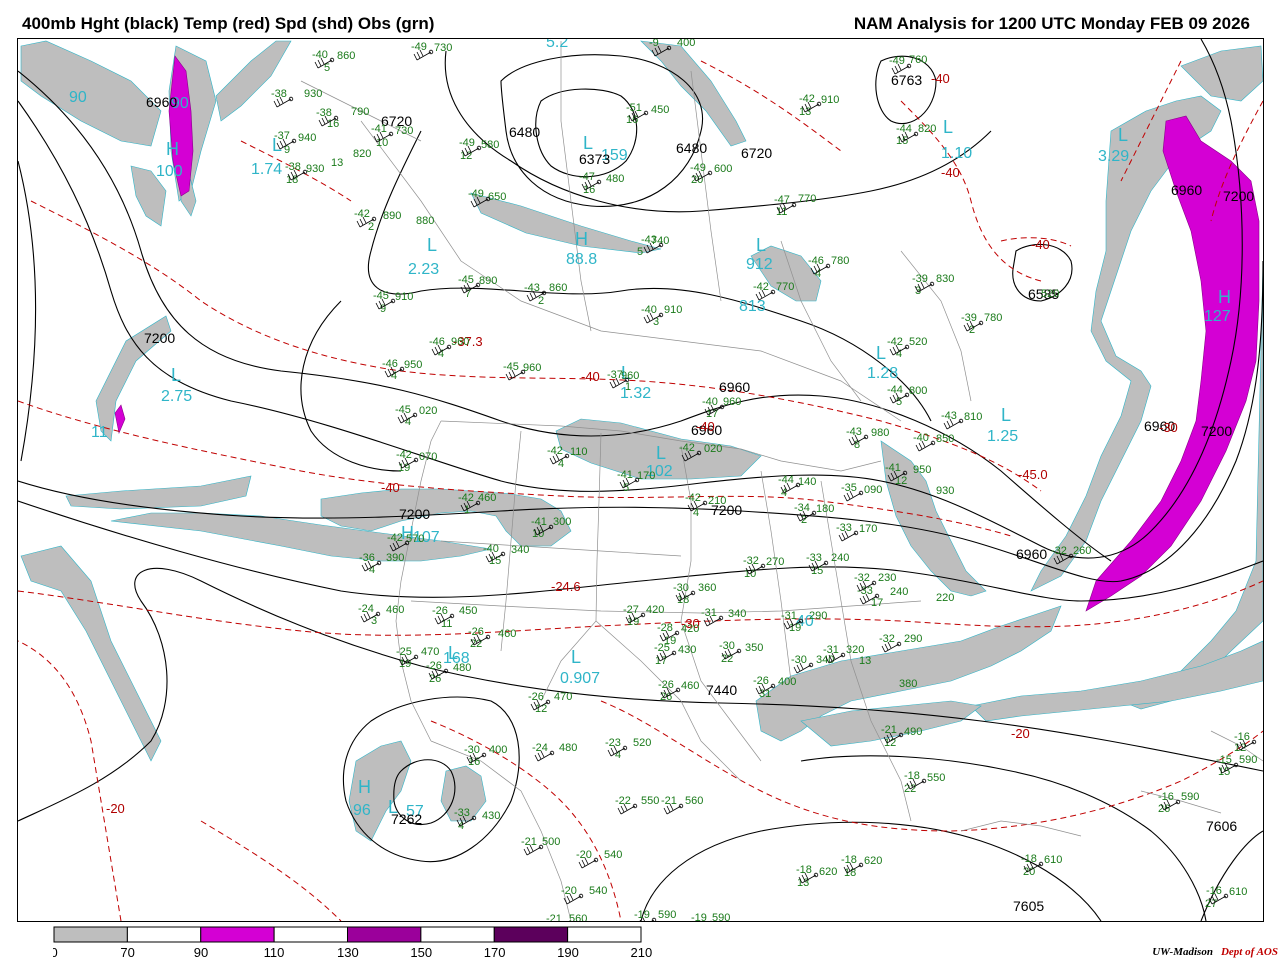  What do you see at coordinates (654, 44) in the screenshot?
I see `station-observation-value: -9` at bounding box center [654, 44].